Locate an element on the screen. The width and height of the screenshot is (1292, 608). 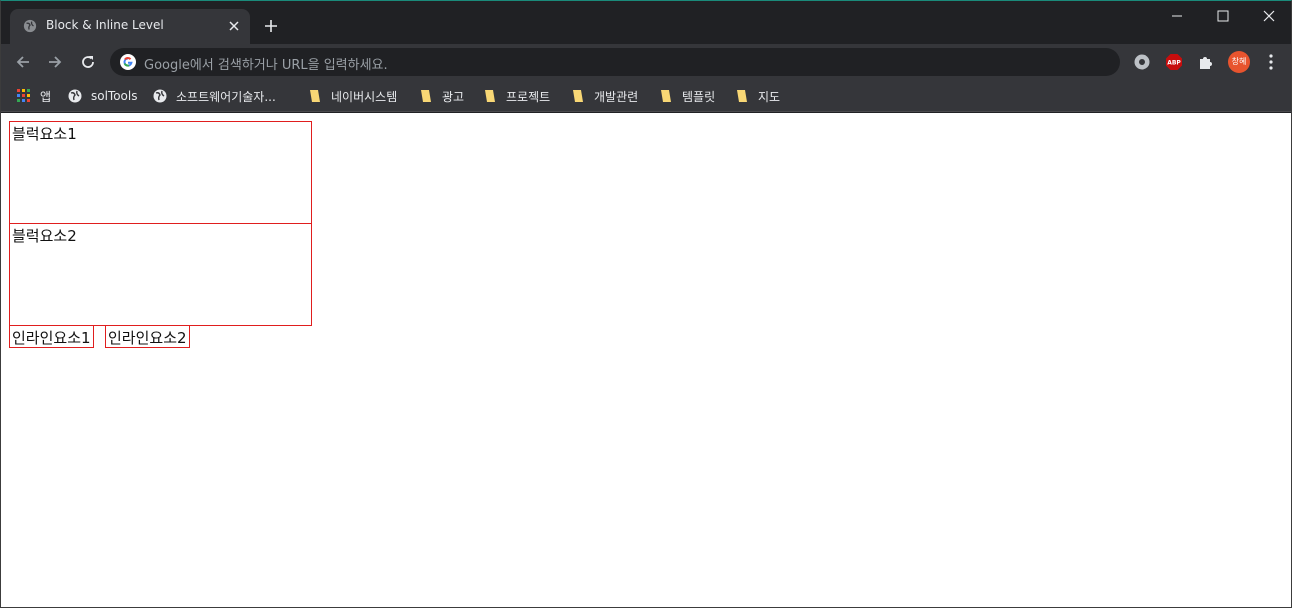
google-icon is located at coordinates (128, 62).